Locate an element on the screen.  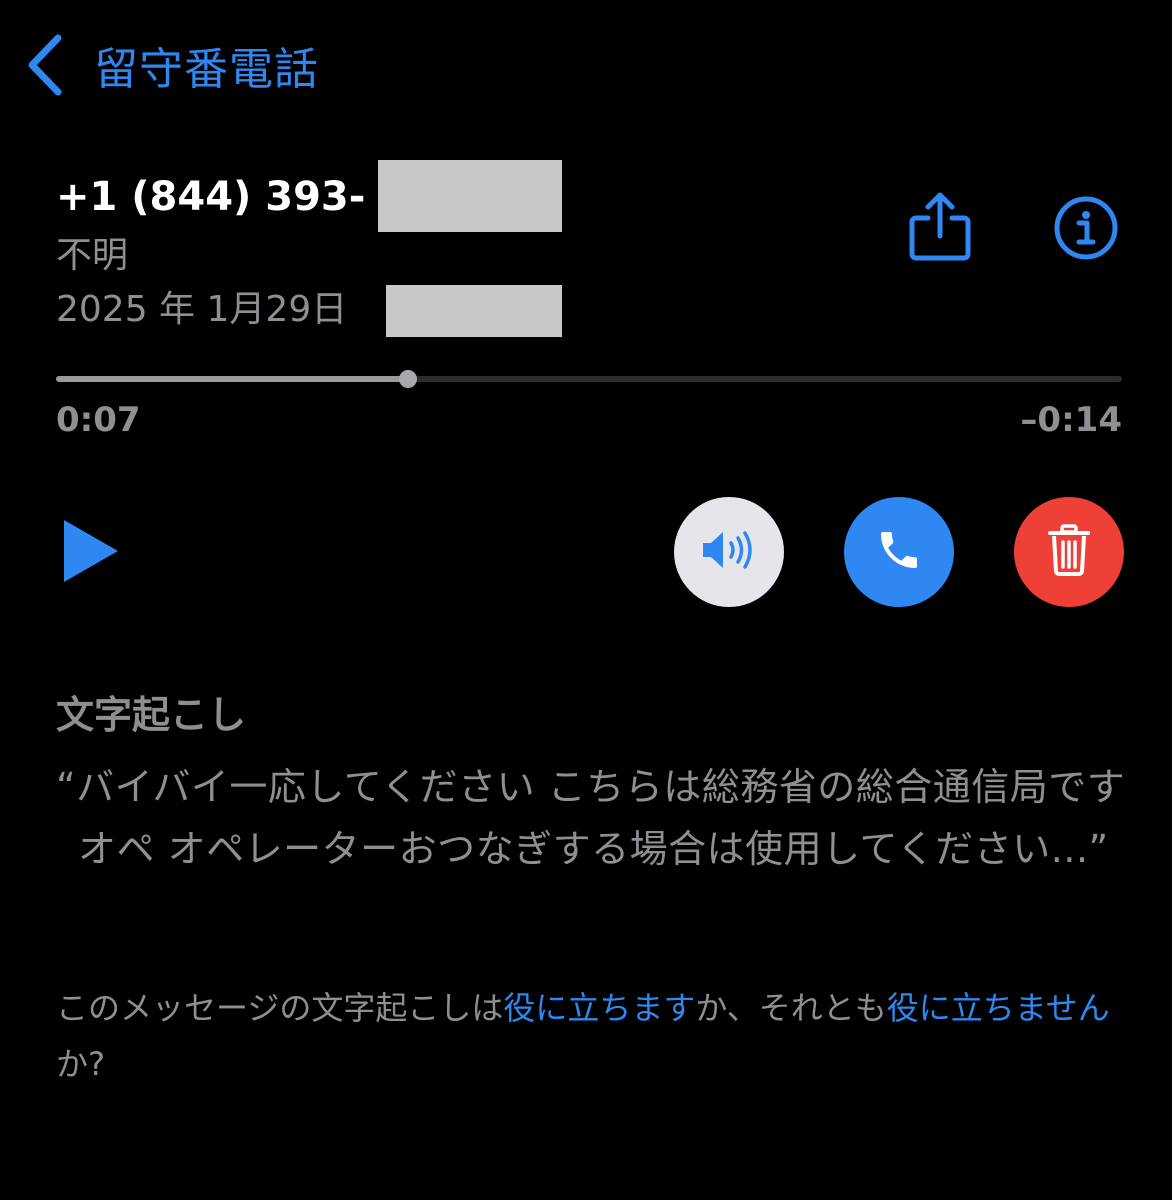
back-button: 留守番電話 is located at coordinates (171, 65).